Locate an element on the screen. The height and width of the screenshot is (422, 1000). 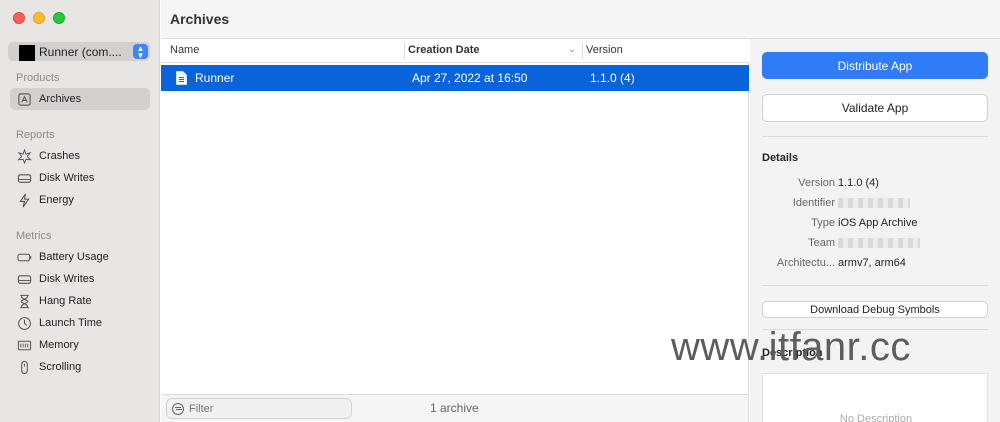
details-title: Details is located at coordinates (780, 158).